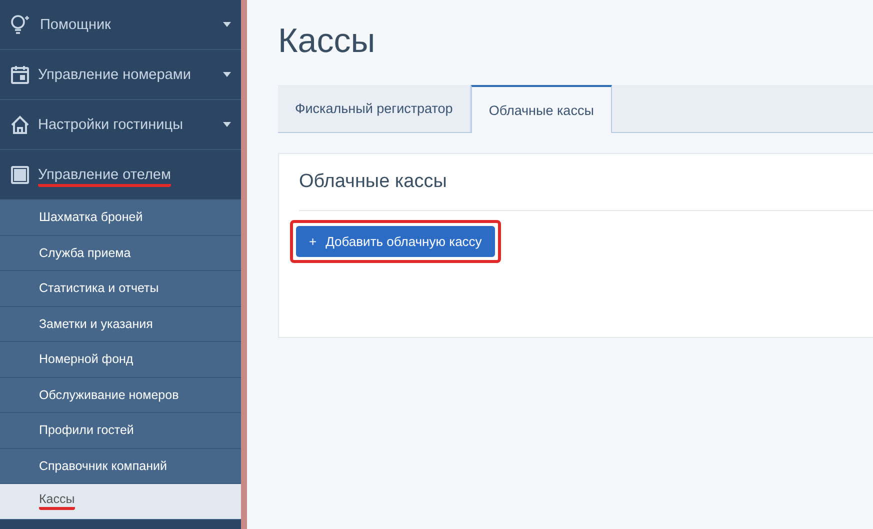 This screenshot has height=529, width=873. I want to click on submenu-item: Кассы, so click(120, 502).